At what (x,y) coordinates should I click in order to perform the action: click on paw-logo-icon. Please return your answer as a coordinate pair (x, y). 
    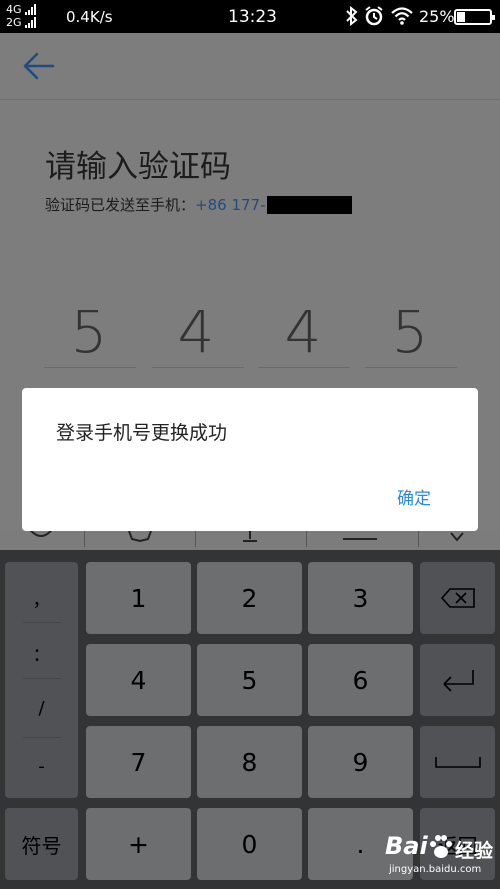
    Looking at the image, I should click on (441, 846).